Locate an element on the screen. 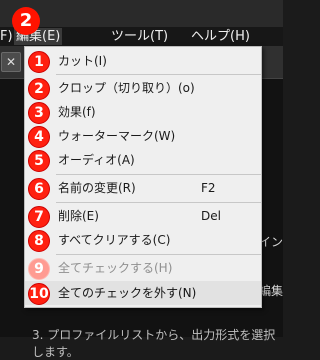 The image size is (320, 360). number-badge: 8 is located at coordinates (39, 241).